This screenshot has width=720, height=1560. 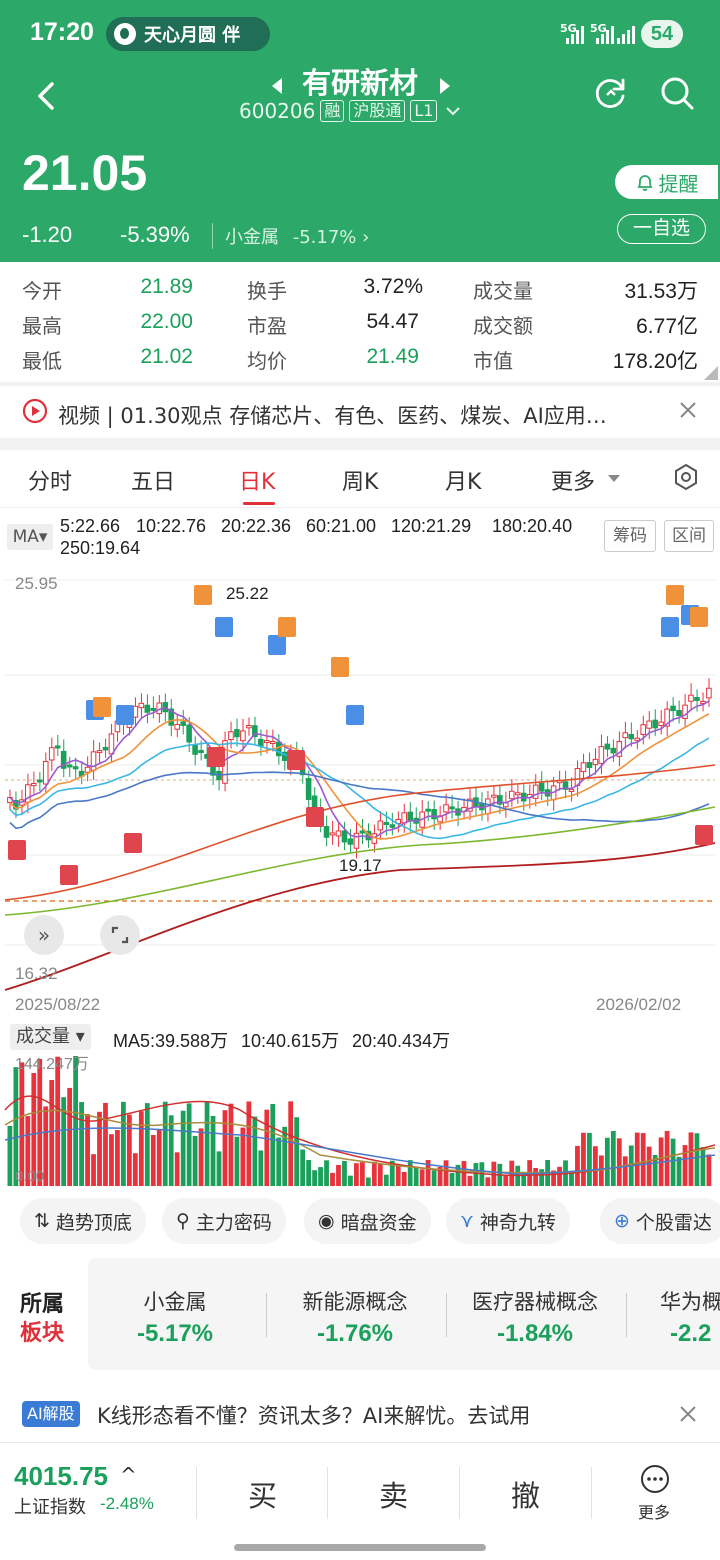 What do you see at coordinates (224, 1221) in the screenshot?
I see `tool-main-force: ⚲ 主力密码` at bounding box center [224, 1221].